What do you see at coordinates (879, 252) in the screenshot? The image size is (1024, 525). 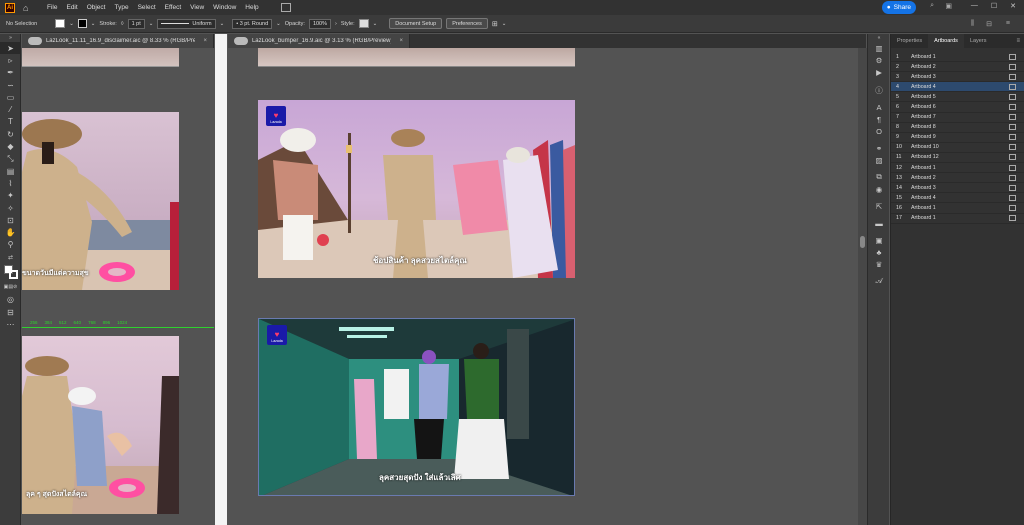 I see `symbols-icon: ♣` at bounding box center [879, 252].